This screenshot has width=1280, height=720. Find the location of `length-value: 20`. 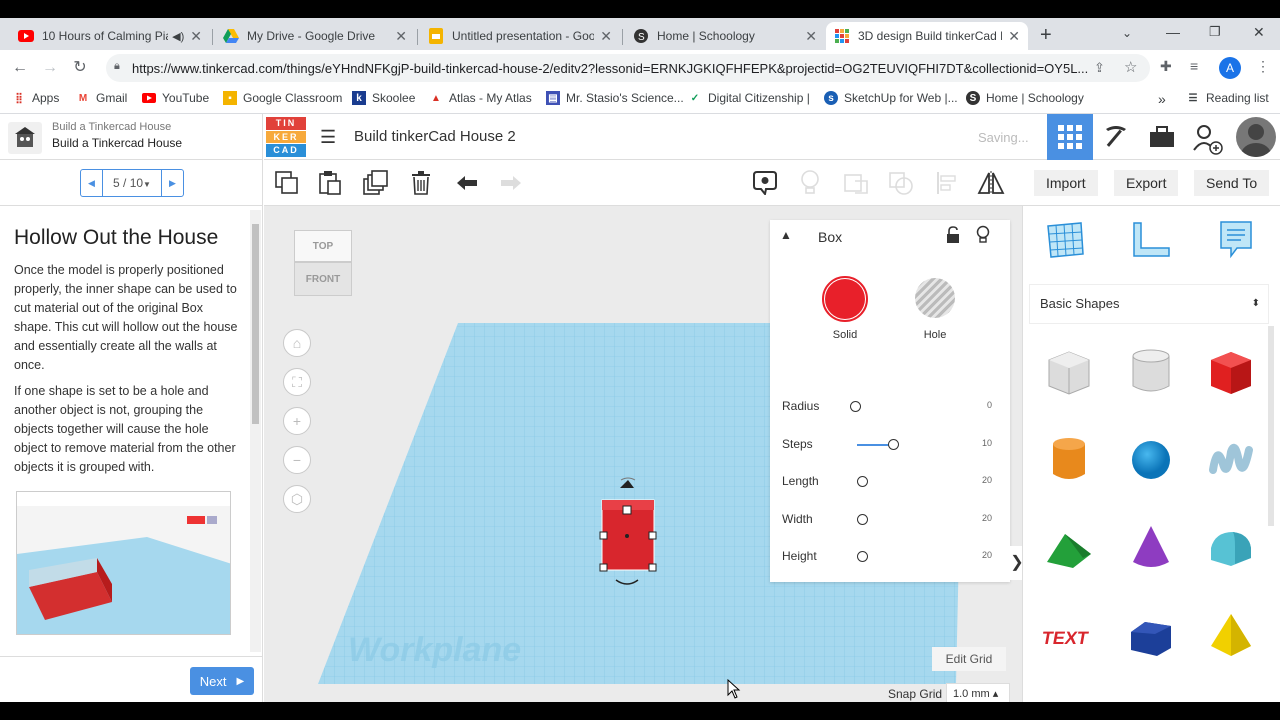

length-value: 20 is located at coordinates (987, 480).